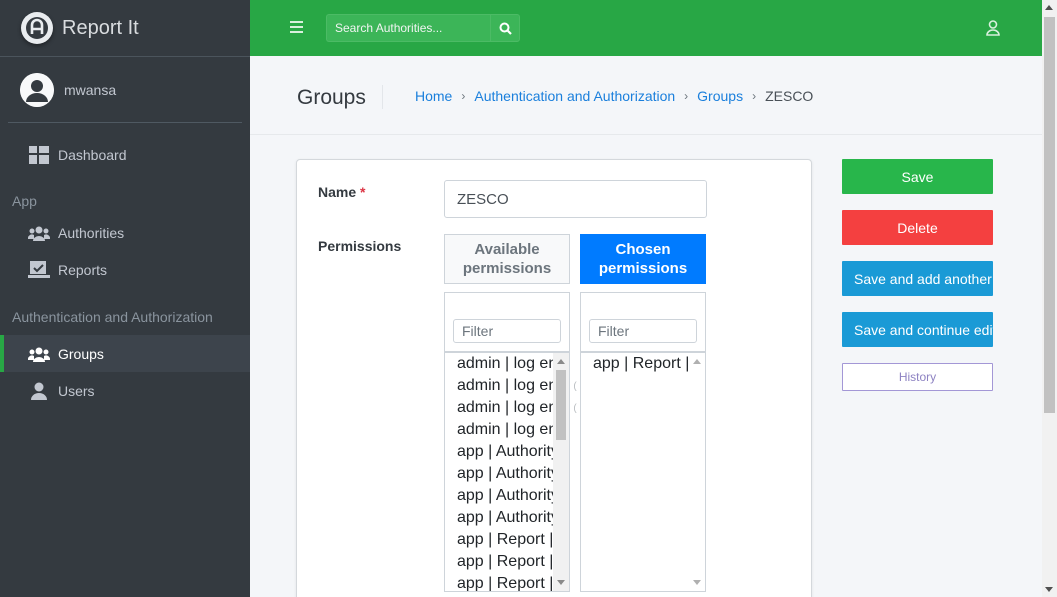 The width and height of the screenshot is (1057, 597). What do you see at coordinates (331, 97) in the screenshot?
I see `page-title: Groups` at bounding box center [331, 97].